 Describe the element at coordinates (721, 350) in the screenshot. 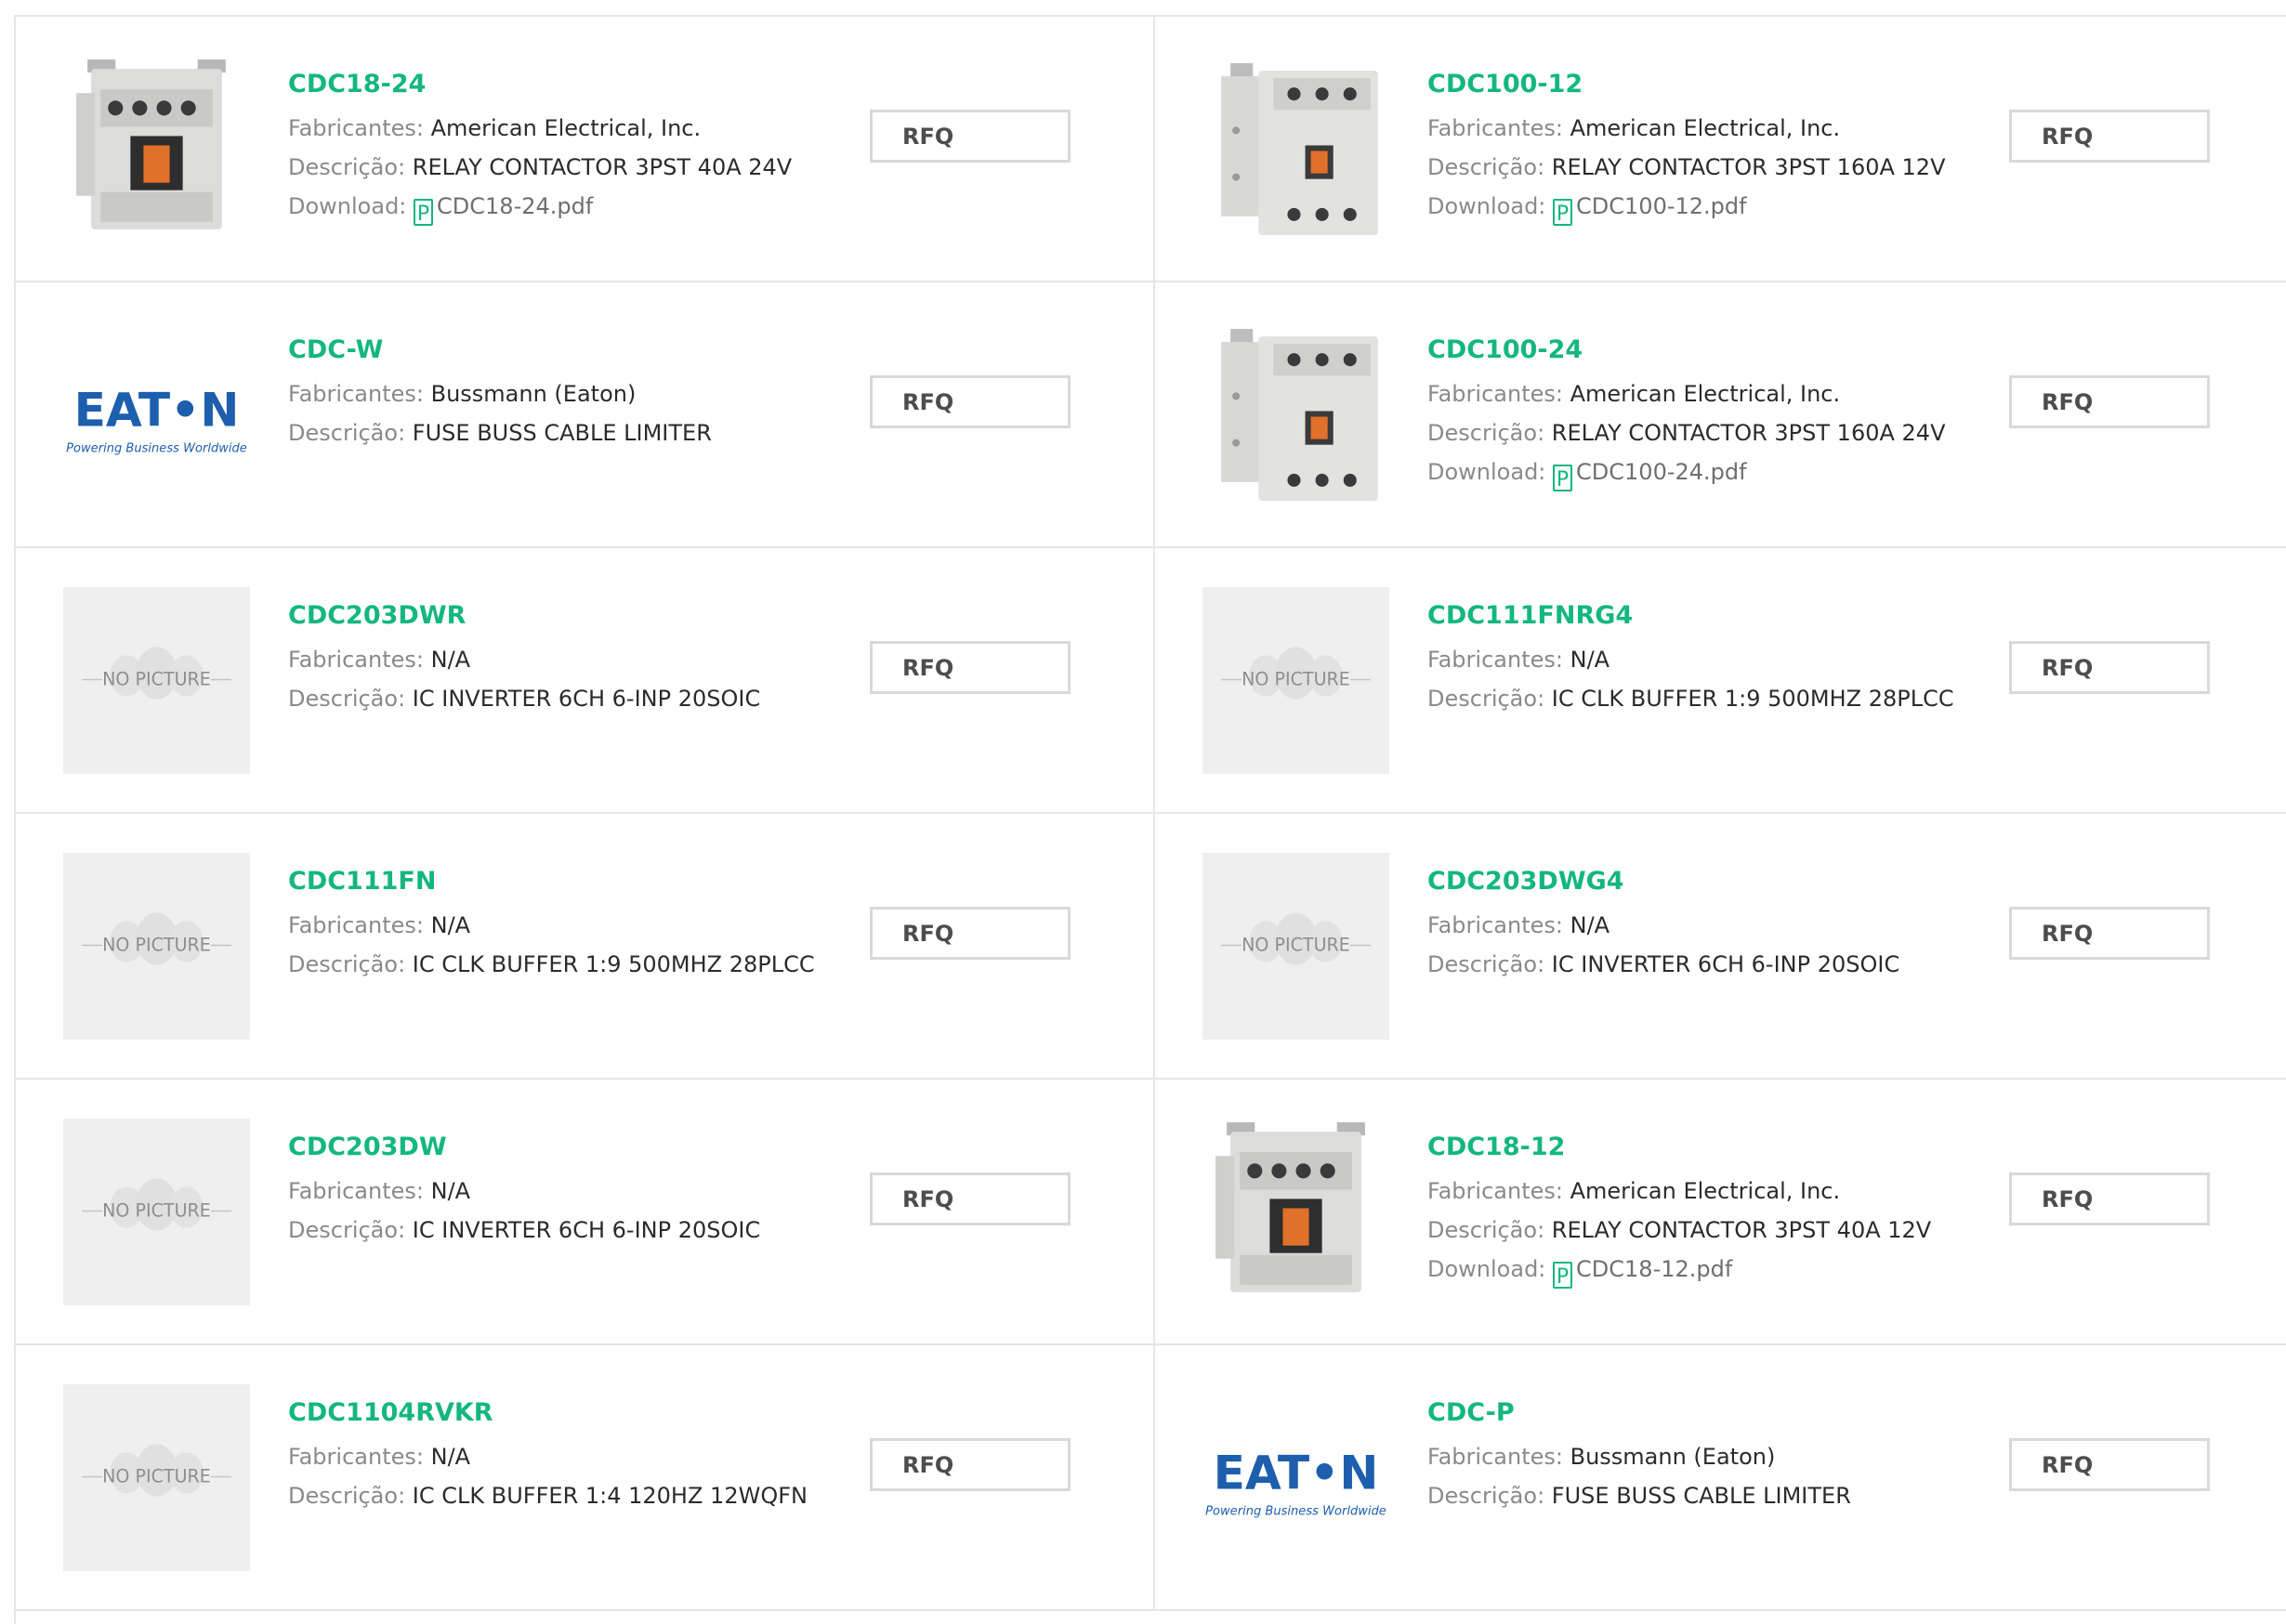

I see `part-number-link: CDC-W` at that location.